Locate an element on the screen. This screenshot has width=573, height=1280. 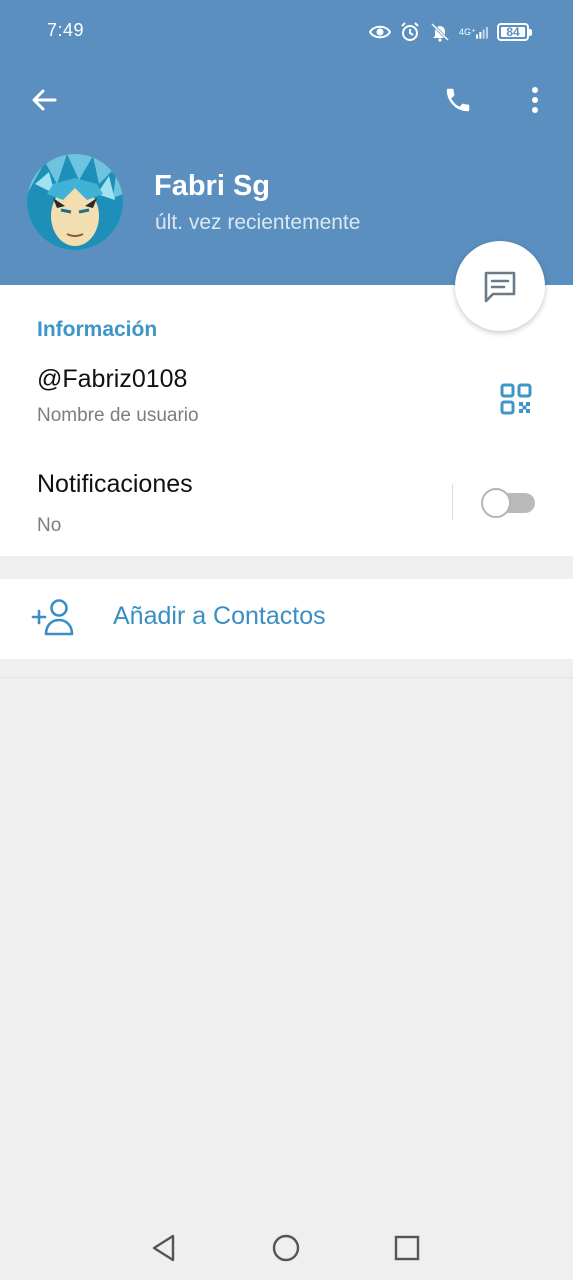
status-icons: 4G⁺ 84 is located at coordinates (450, 32).